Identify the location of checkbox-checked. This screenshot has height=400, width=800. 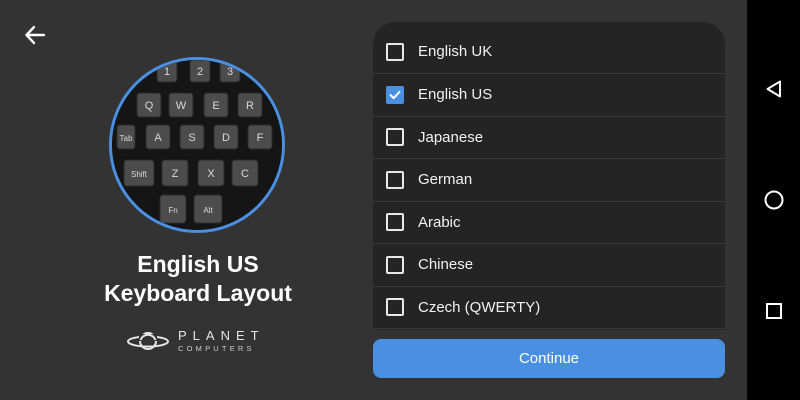
(395, 94).